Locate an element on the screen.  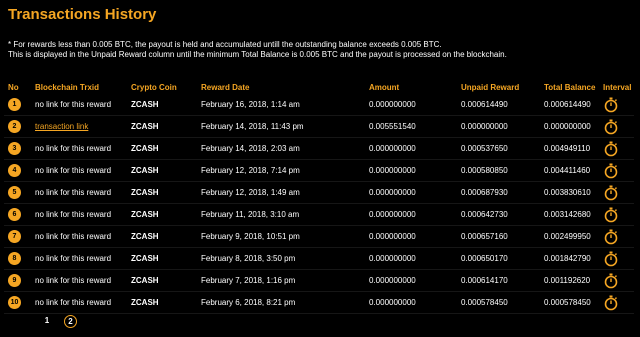
unpaid-cell: 0.000642730 is located at coordinates (498, 214).